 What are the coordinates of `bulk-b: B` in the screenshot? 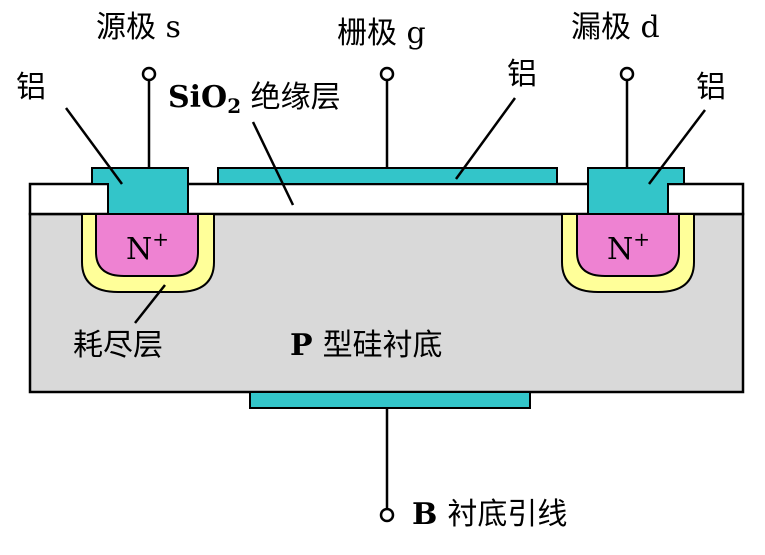 It's located at (424, 514).